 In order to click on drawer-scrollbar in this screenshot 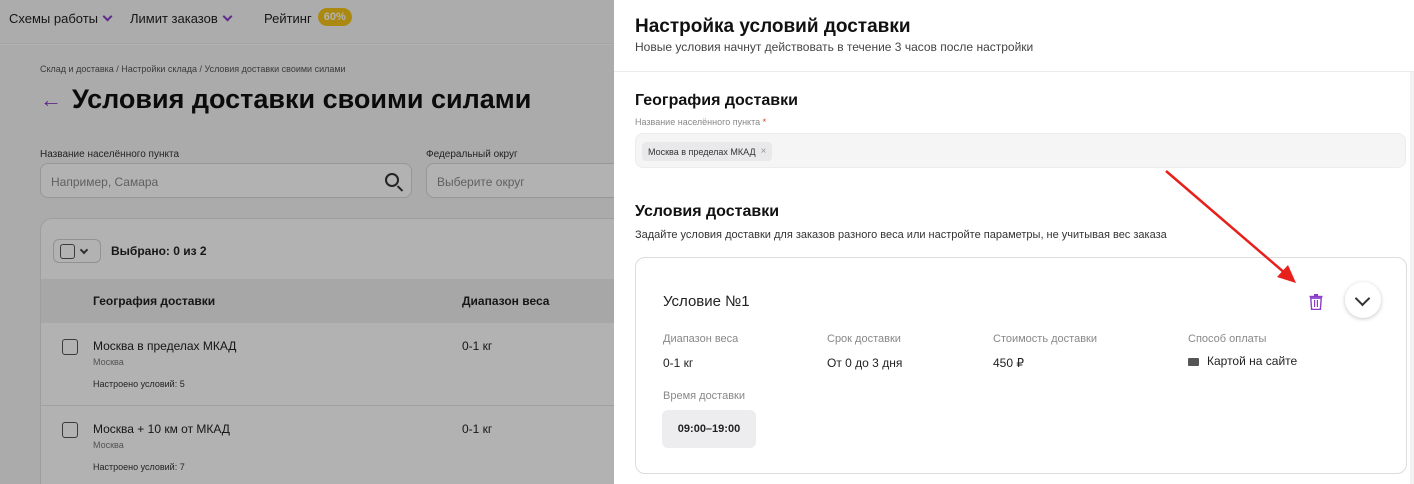, I will do `click(1412, 278)`.